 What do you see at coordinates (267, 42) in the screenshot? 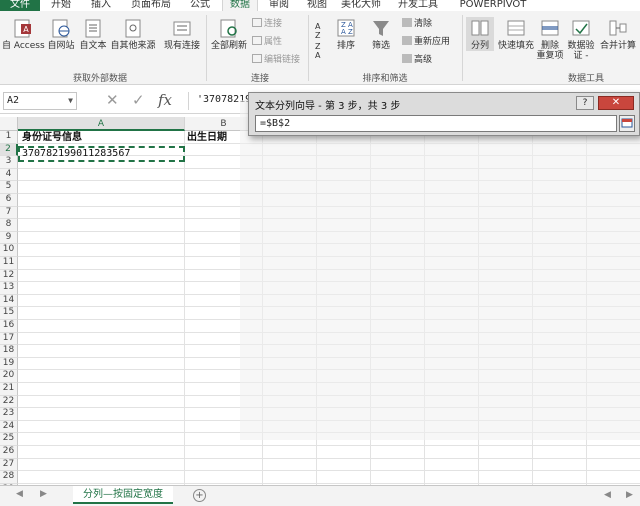
I see `properties-button: 属性` at bounding box center [267, 42].